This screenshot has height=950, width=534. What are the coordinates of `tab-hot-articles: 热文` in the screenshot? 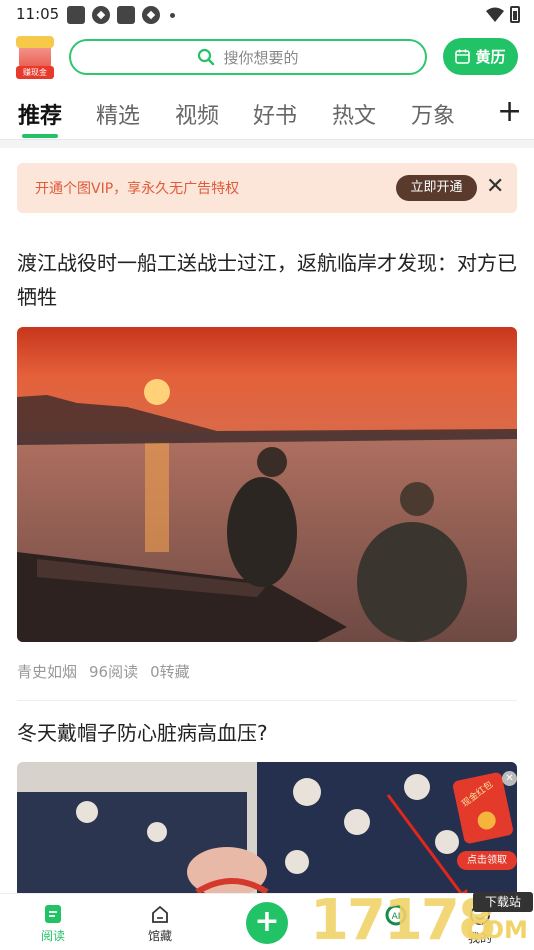 It's located at (354, 114).